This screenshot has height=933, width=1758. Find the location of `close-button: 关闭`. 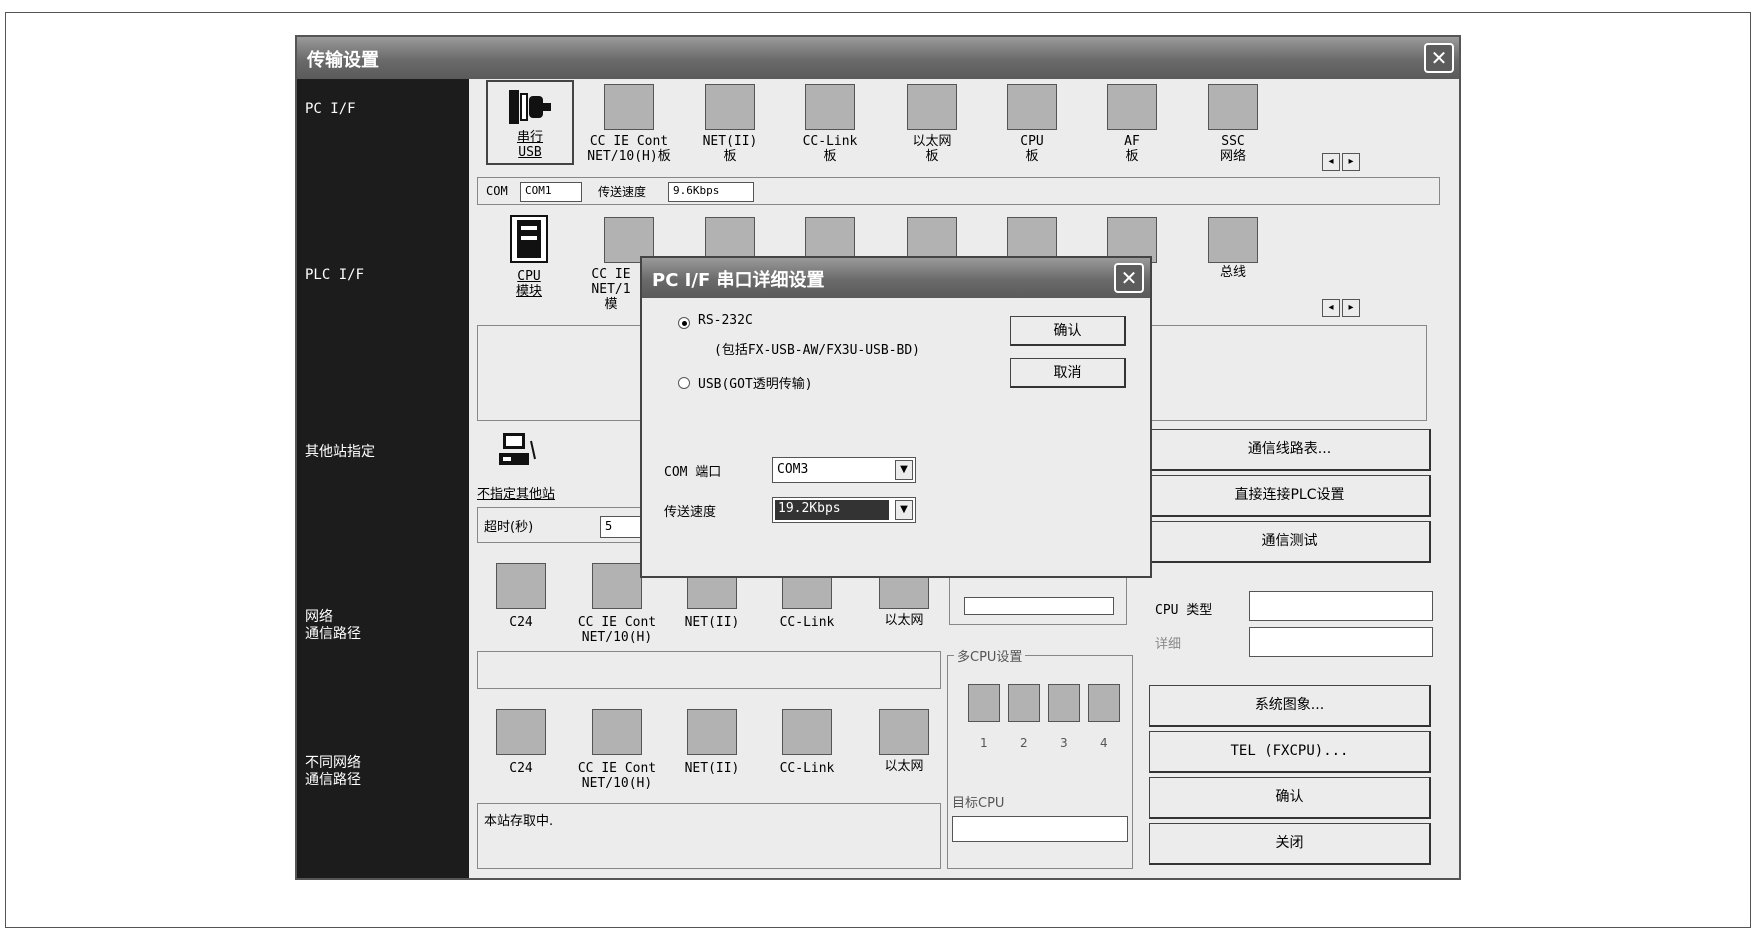

close-button: 关闭 is located at coordinates (1290, 844).